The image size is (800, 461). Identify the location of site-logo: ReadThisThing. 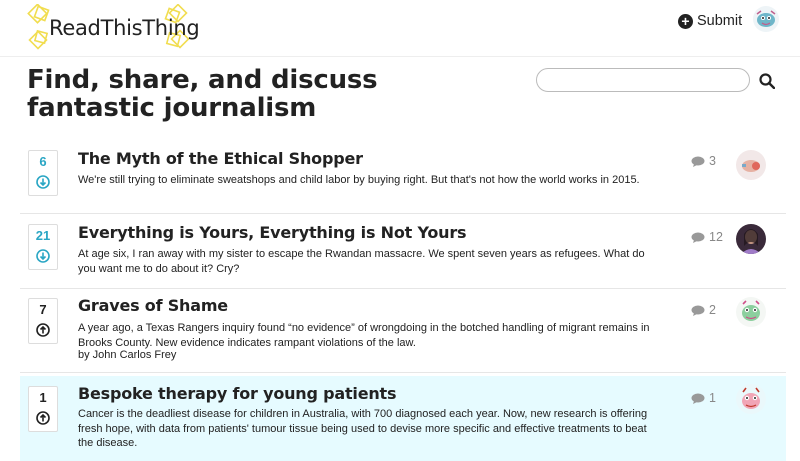
(113, 27).